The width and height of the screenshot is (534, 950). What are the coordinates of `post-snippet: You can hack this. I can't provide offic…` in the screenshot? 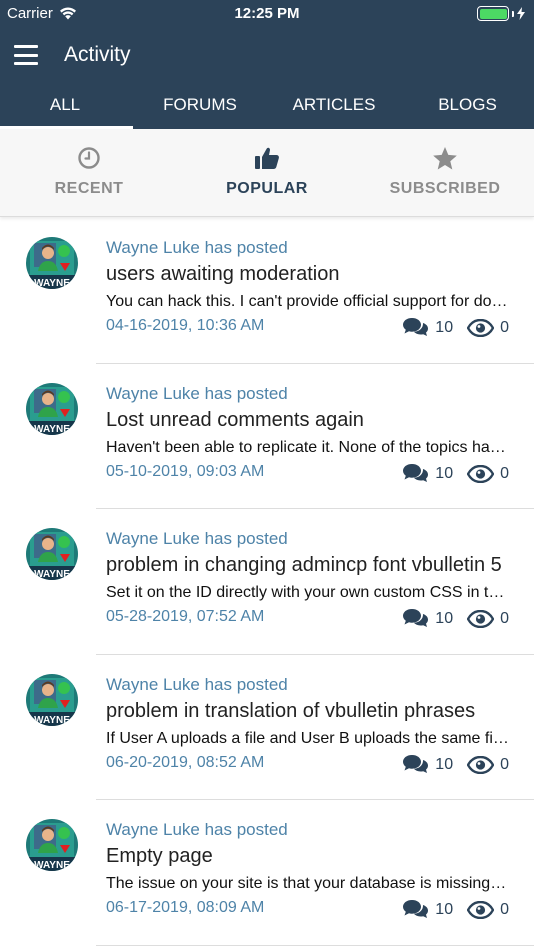 It's located at (308, 301).